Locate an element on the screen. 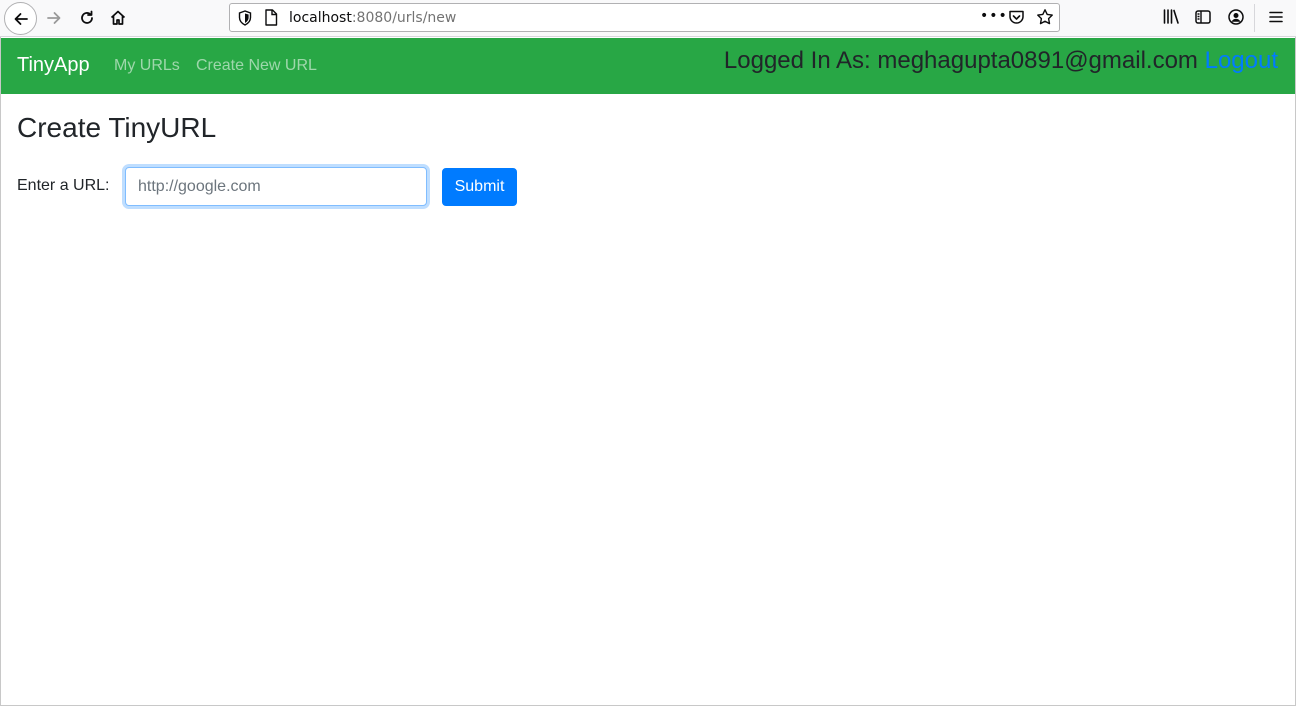 Image resolution: width=1296 pixels, height=706 pixels. window-border-left is located at coordinates (0, 371).